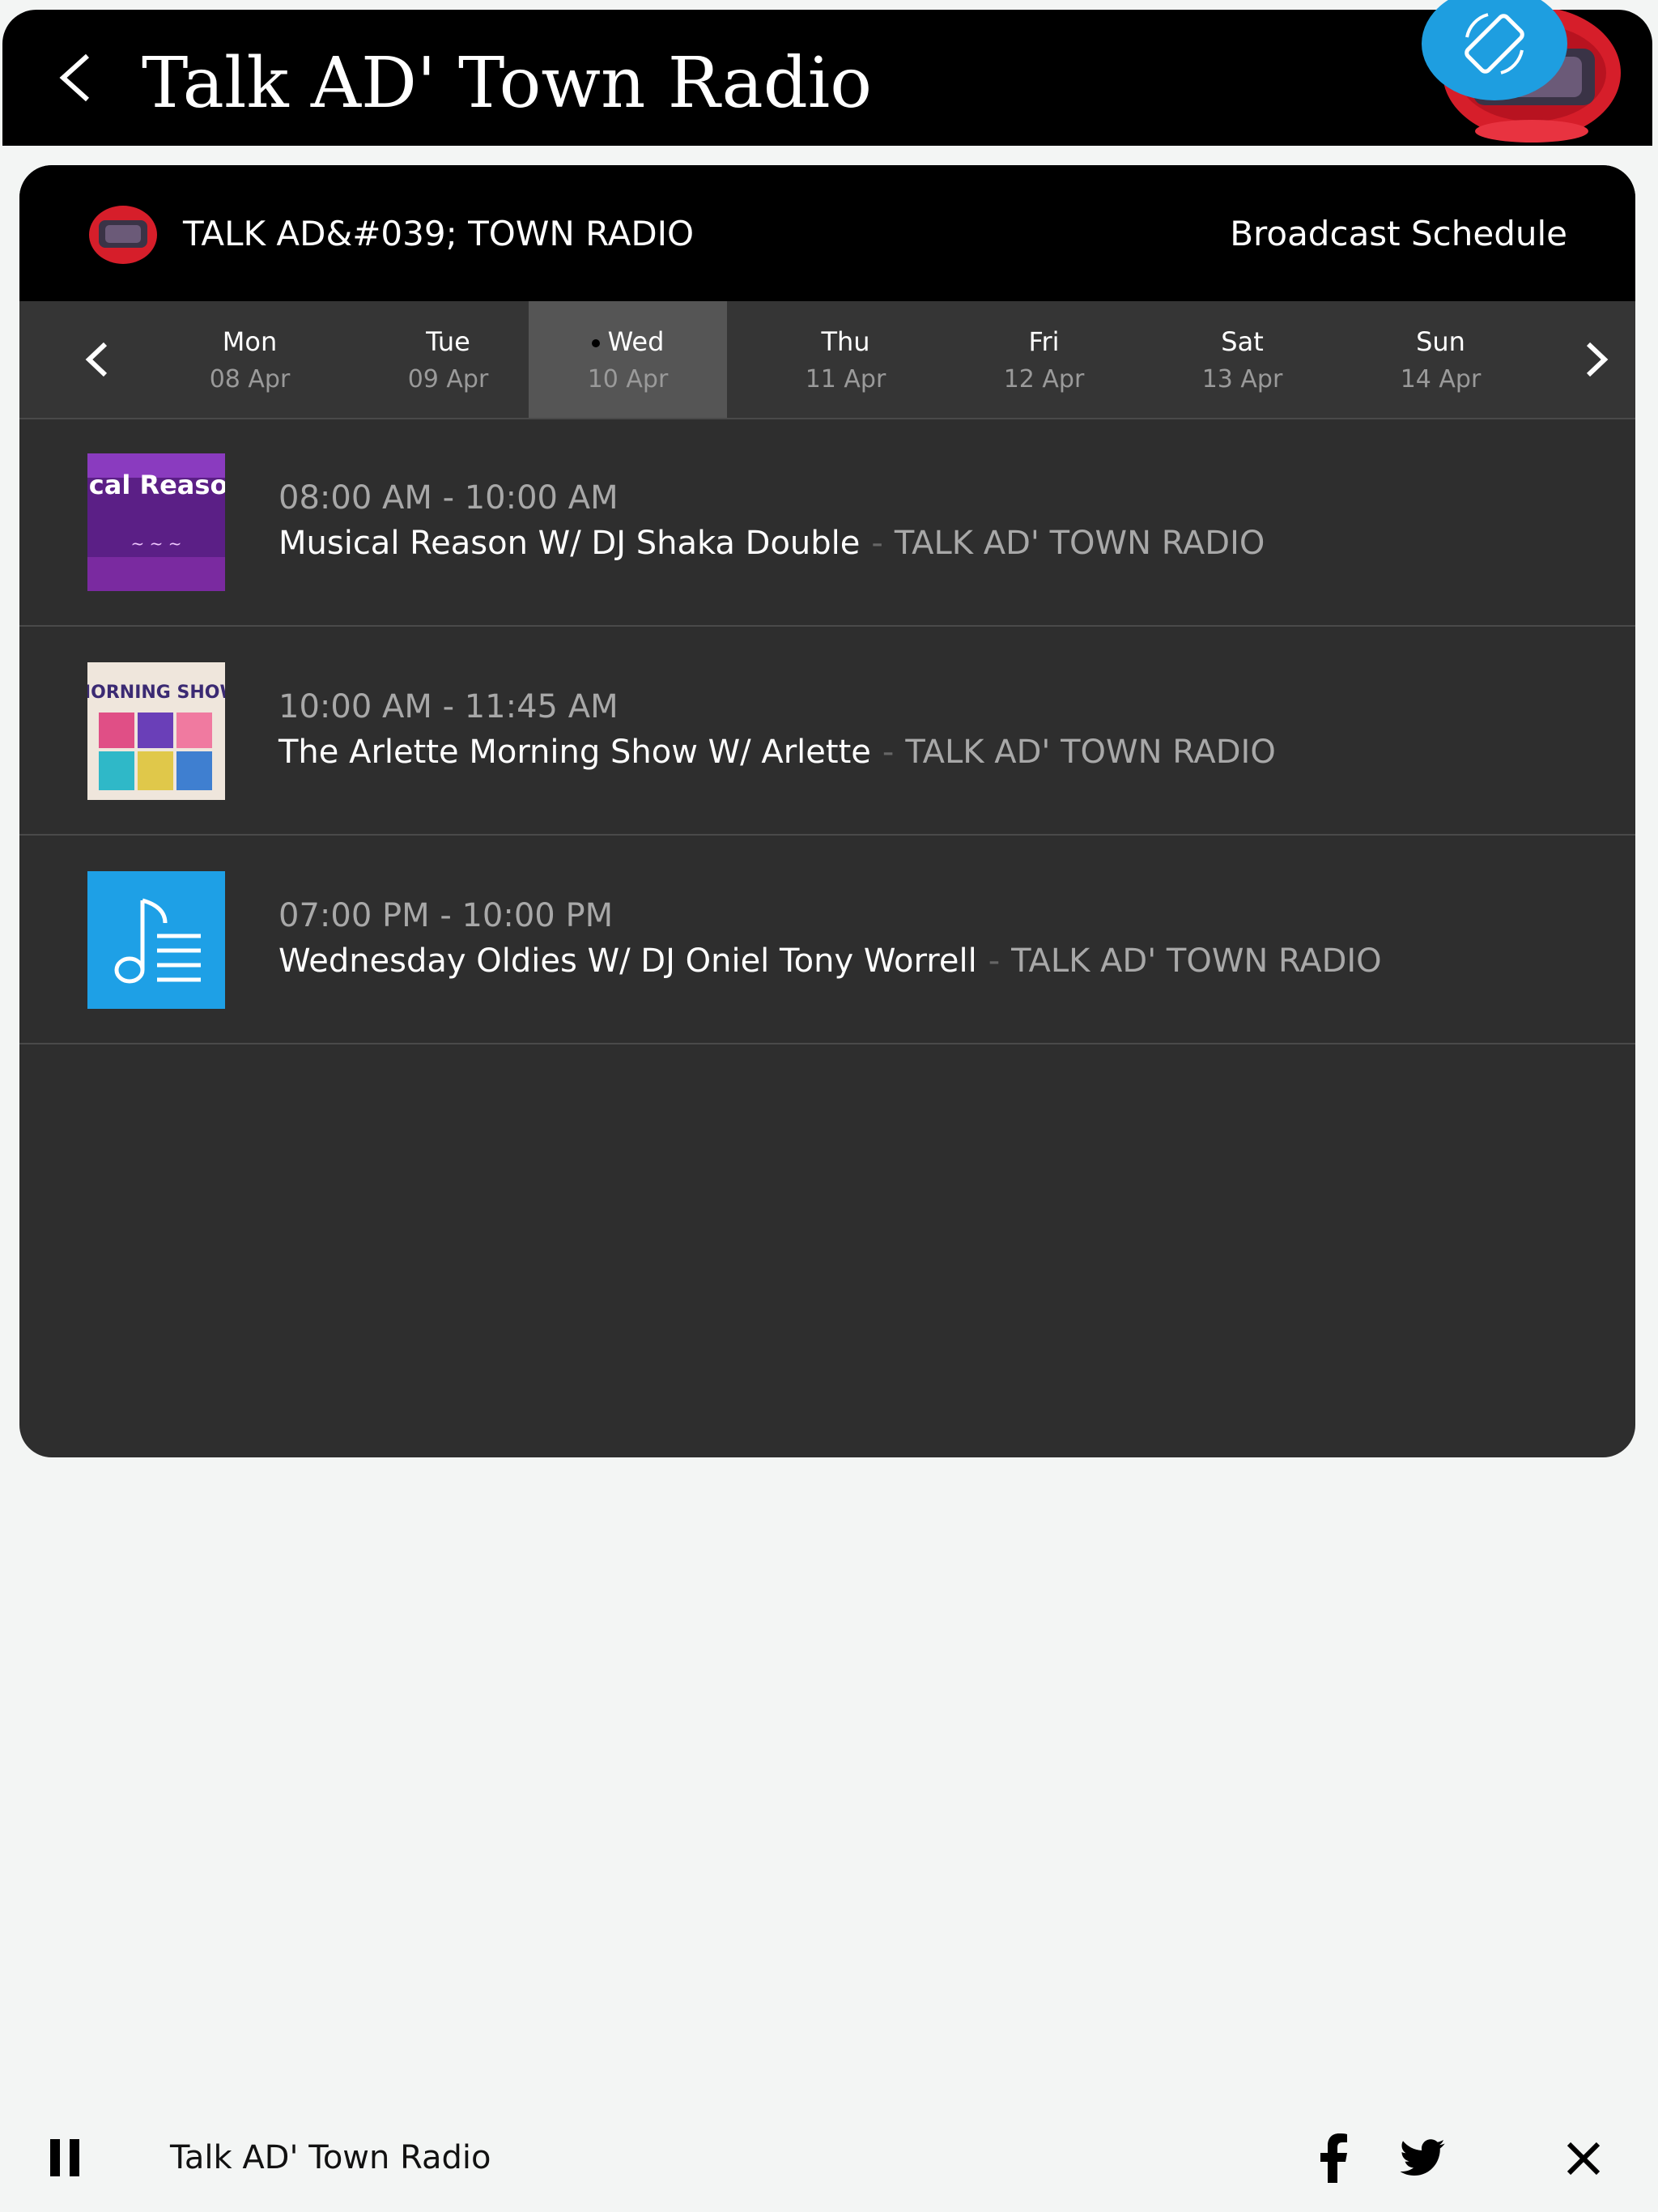 The height and width of the screenshot is (2212, 1658). Describe the element at coordinates (628, 360) in the screenshot. I see `day-tab-wed: Wed 10 Apr` at that location.